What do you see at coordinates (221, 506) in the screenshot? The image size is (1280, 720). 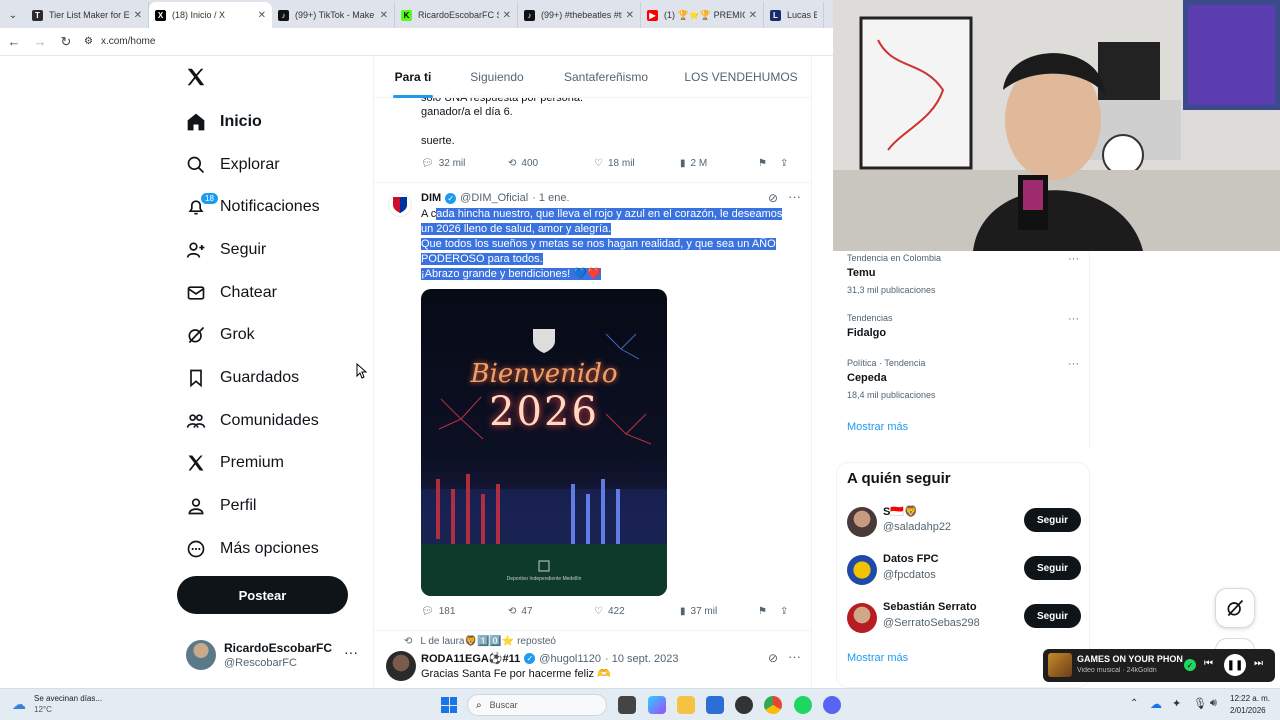 I see `nav-profile: Perfil` at bounding box center [221, 506].